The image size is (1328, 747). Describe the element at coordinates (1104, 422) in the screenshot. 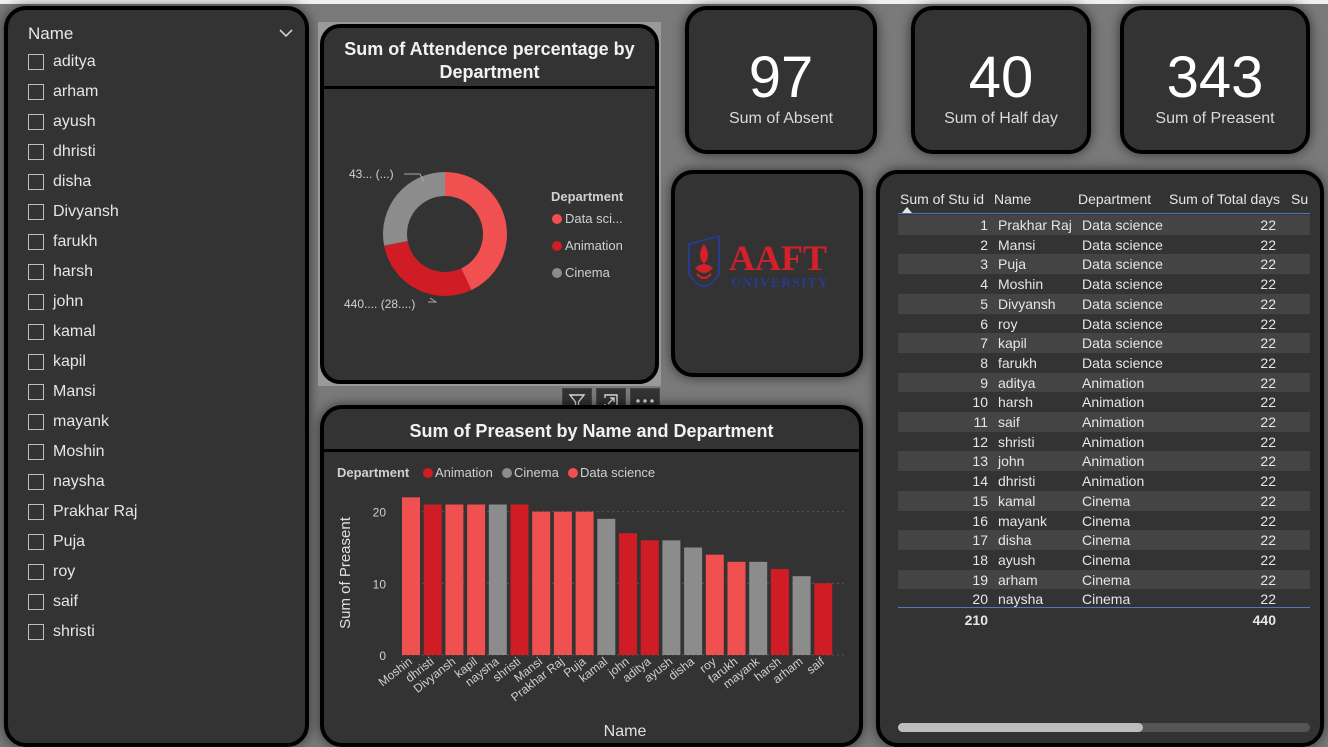

I see `table-row: 11 saif Animation 22` at that location.